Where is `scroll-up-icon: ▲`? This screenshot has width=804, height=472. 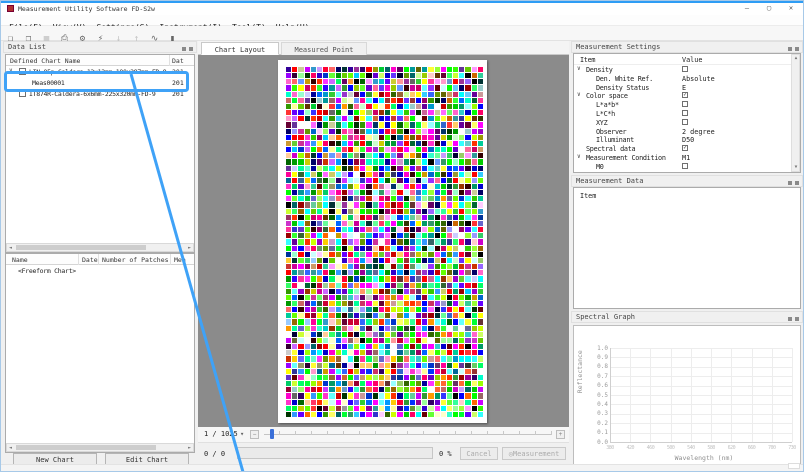 scroll-up-icon: ▲ is located at coordinates (796, 58).